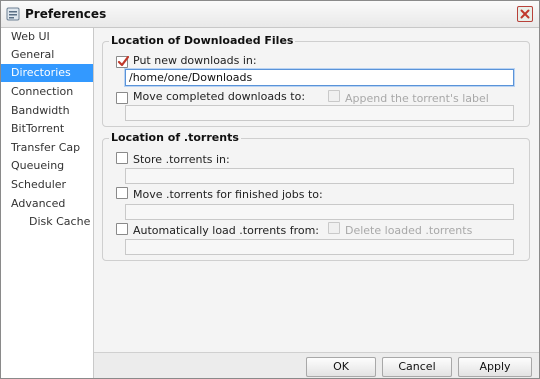  Describe the element at coordinates (175, 137) in the screenshot. I see `torrents-location-legend: Location of .torrents` at that location.